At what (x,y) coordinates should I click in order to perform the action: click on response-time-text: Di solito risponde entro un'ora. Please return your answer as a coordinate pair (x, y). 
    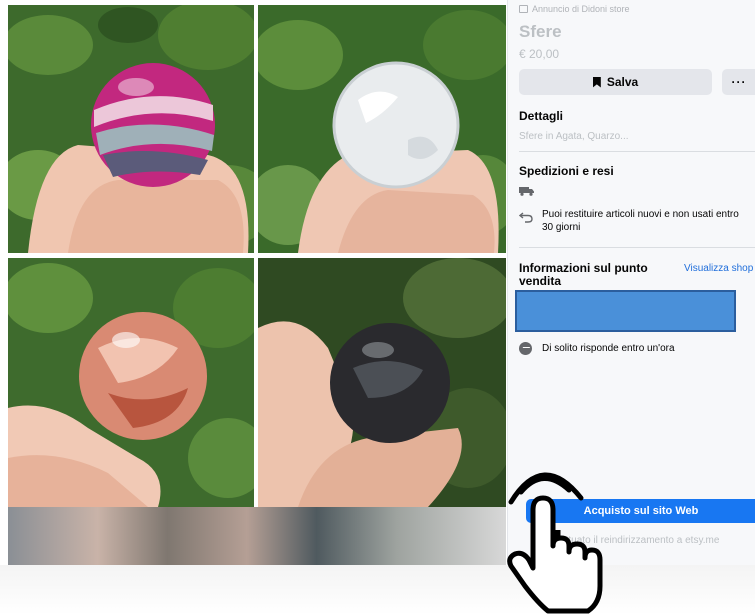
    Looking at the image, I should click on (608, 348).